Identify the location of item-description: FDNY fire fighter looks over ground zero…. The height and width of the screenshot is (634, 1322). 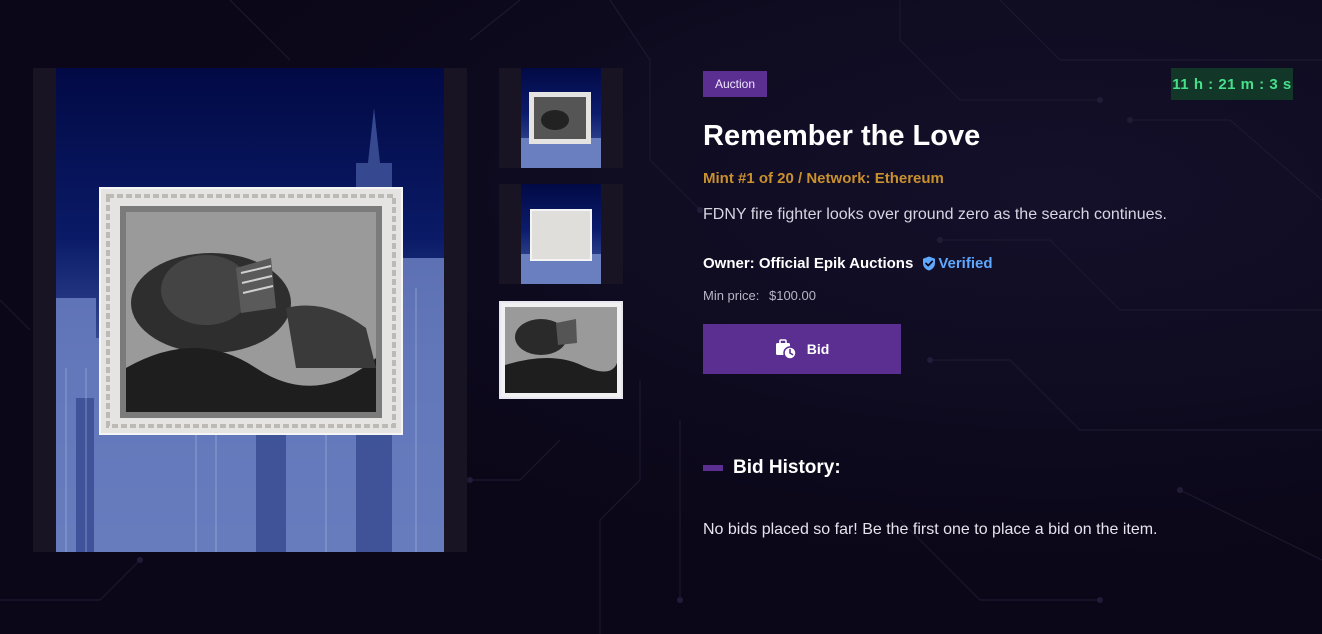
(935, 214).